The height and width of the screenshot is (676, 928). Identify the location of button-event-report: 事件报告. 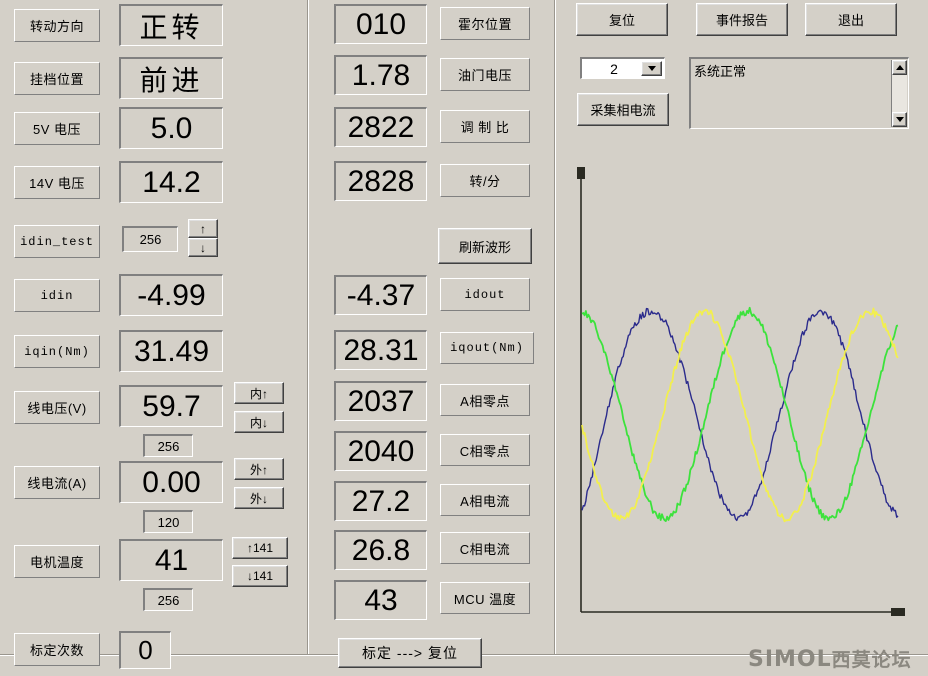
(742, 19).